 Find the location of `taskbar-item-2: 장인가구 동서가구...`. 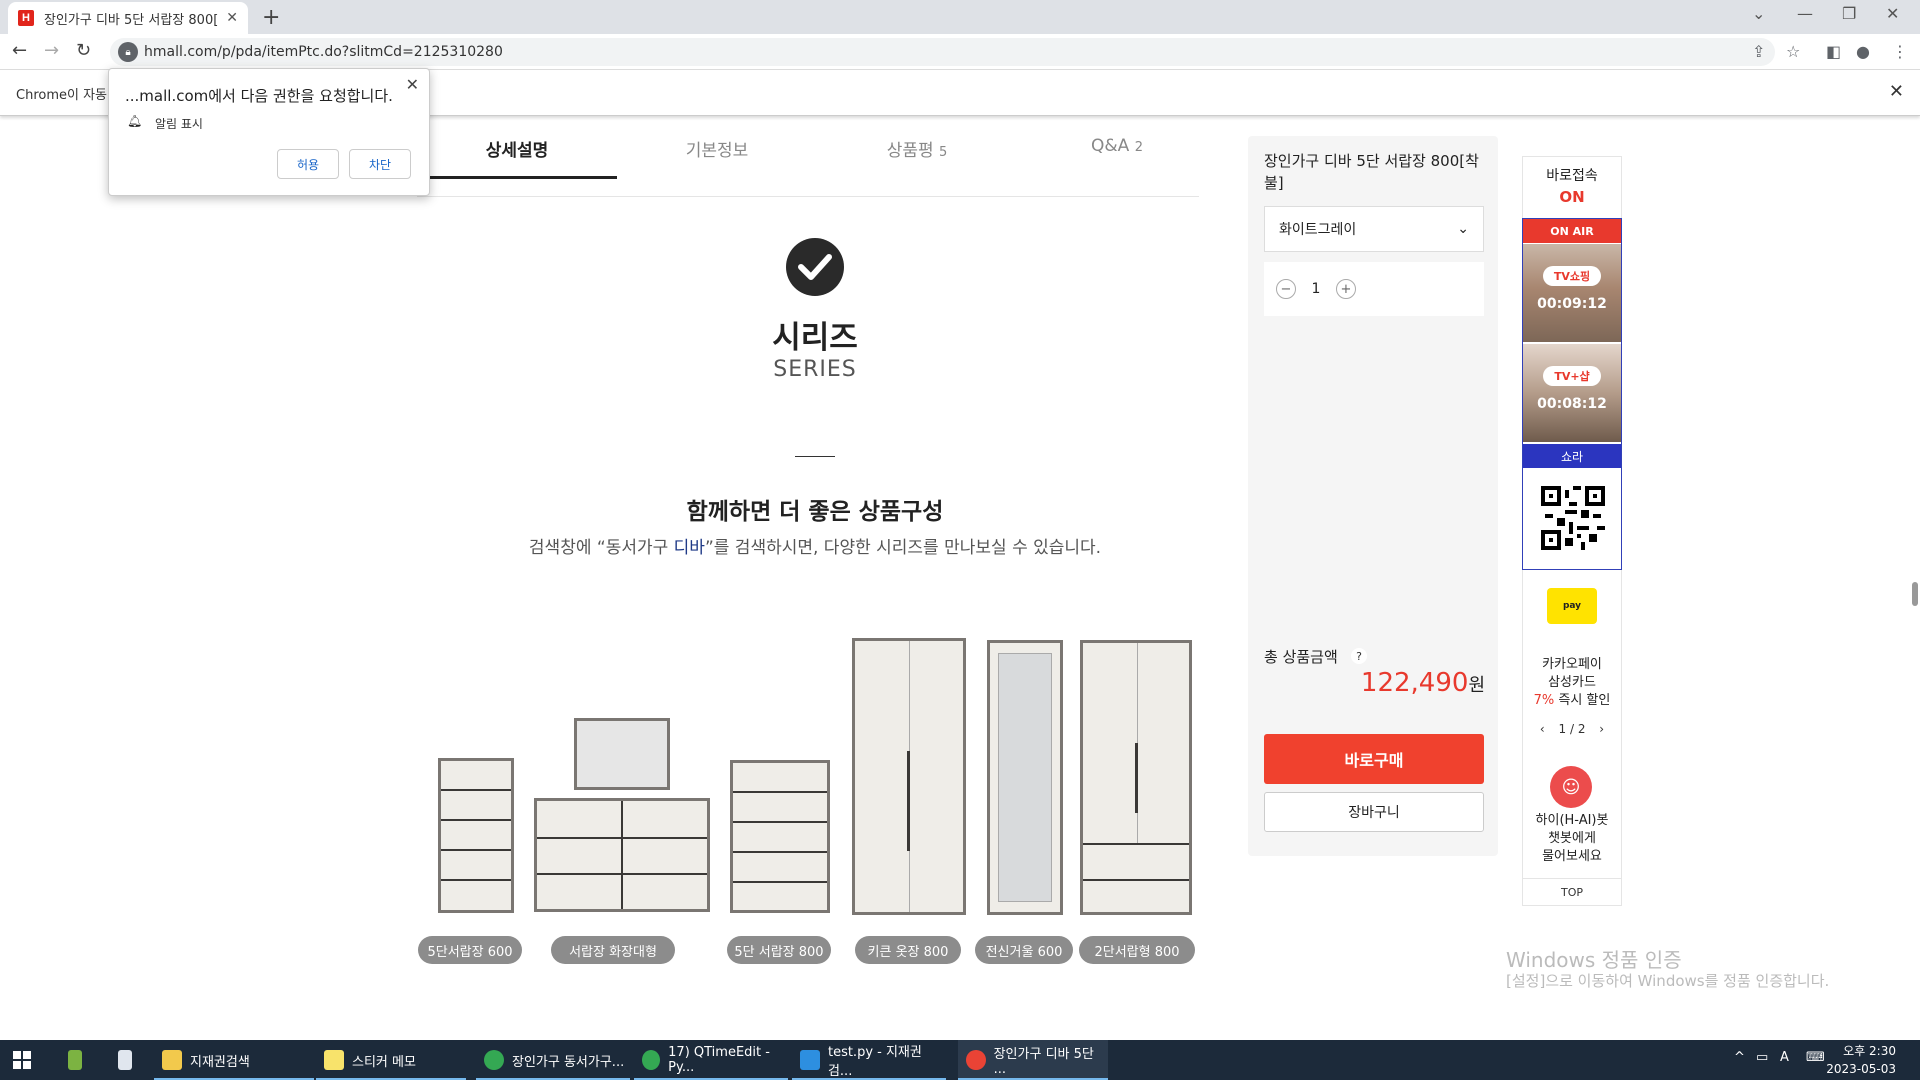

taskbar-item-2: 장인가구 동서가구... is located at coordinates (553, 1060).